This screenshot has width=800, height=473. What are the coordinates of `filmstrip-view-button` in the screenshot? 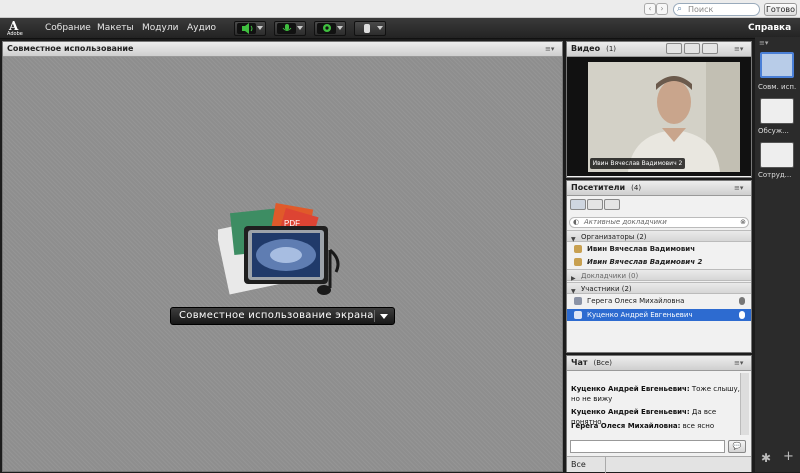 It's located at (692, 48).